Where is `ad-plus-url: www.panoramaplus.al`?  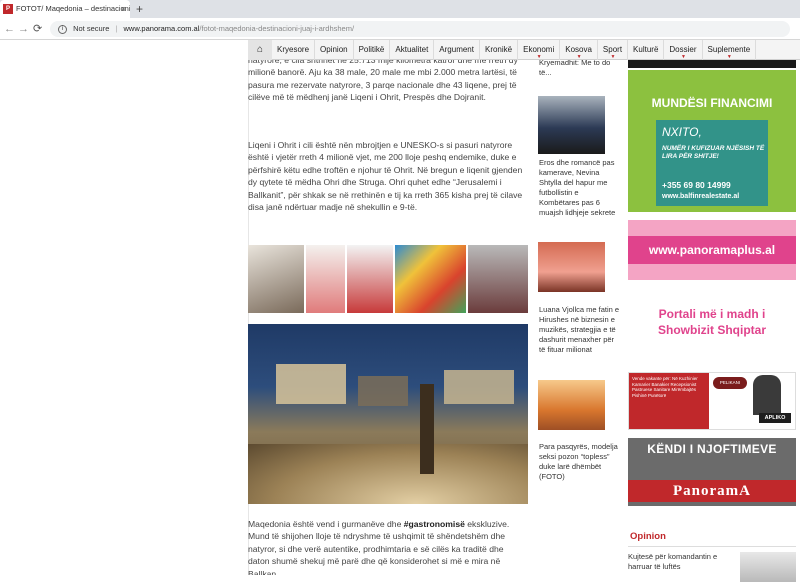 ad-plus-url: www.panoramaplus.al is located at coordinates (712, 250).